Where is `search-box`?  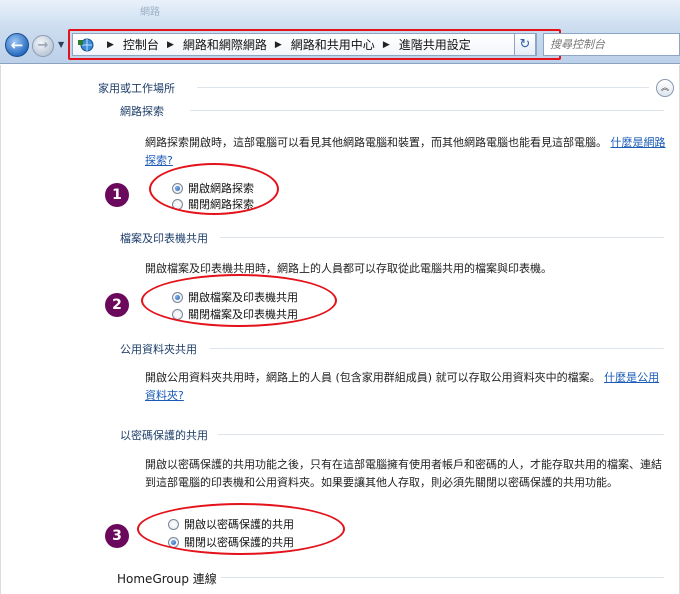
search-box is located at coordinates (611, 44).